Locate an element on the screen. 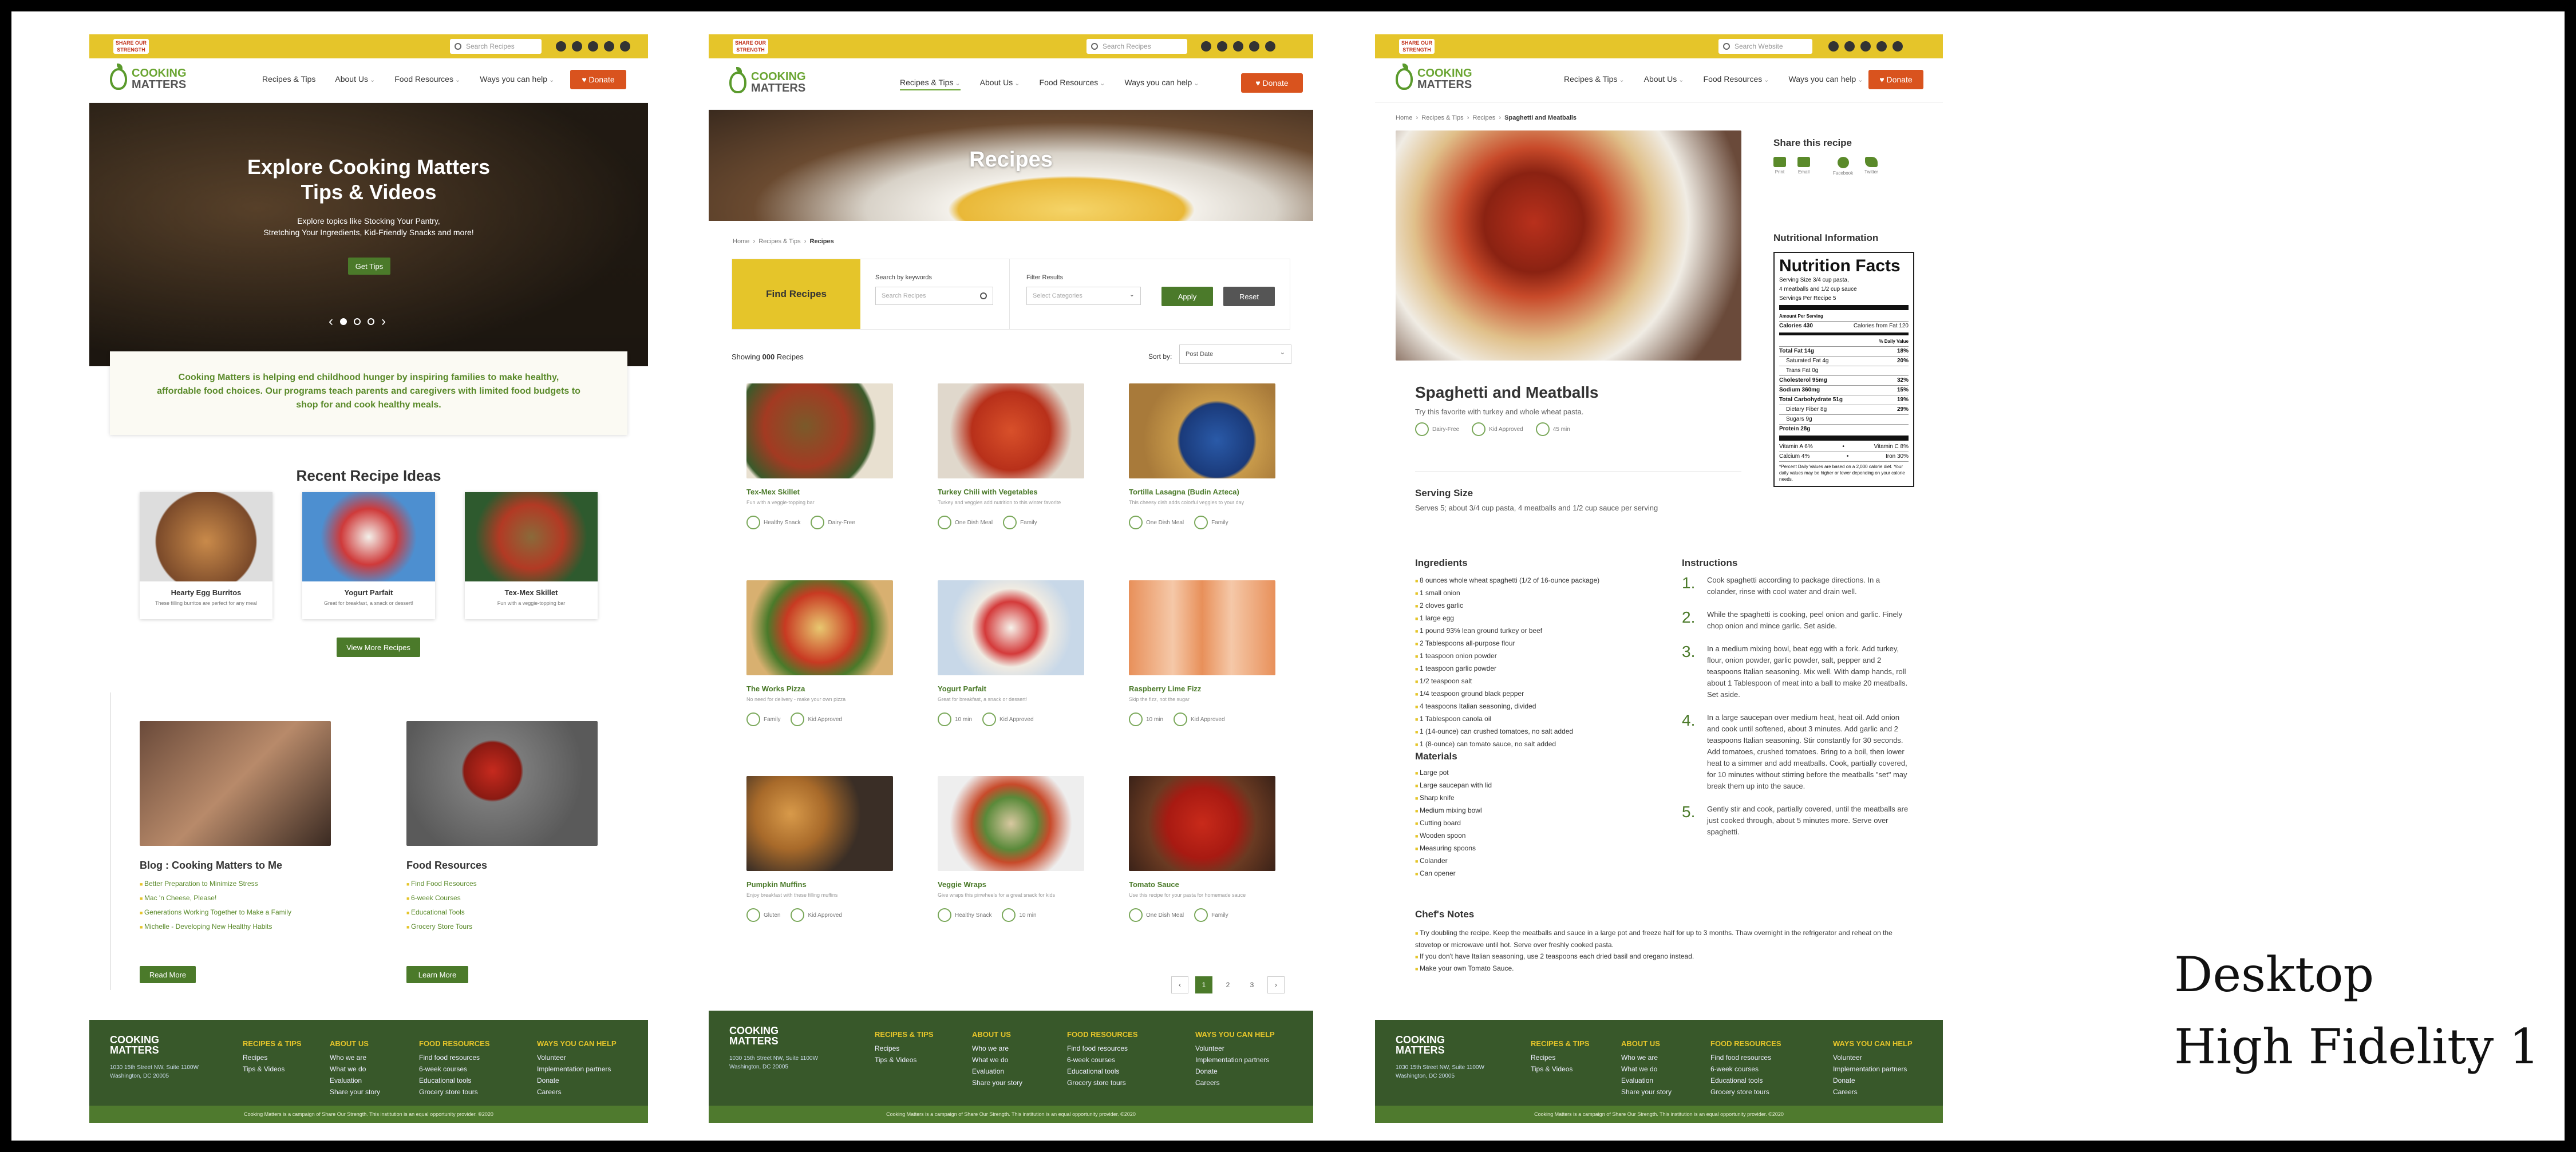 The height and width of the screenshot is (1152, 2576). reset-button: Reset is located at coordinates (1249, 296).